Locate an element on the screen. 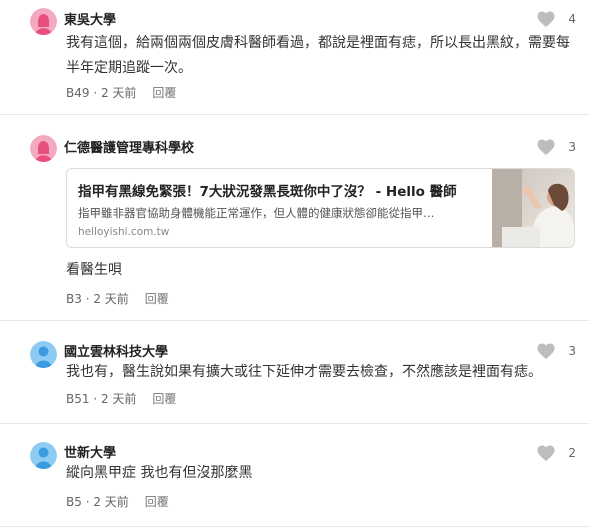 This screenshot has width=589, height=531. comment-meta: B49 · 2 天前 回覆 is located at coordinates (121, 93).